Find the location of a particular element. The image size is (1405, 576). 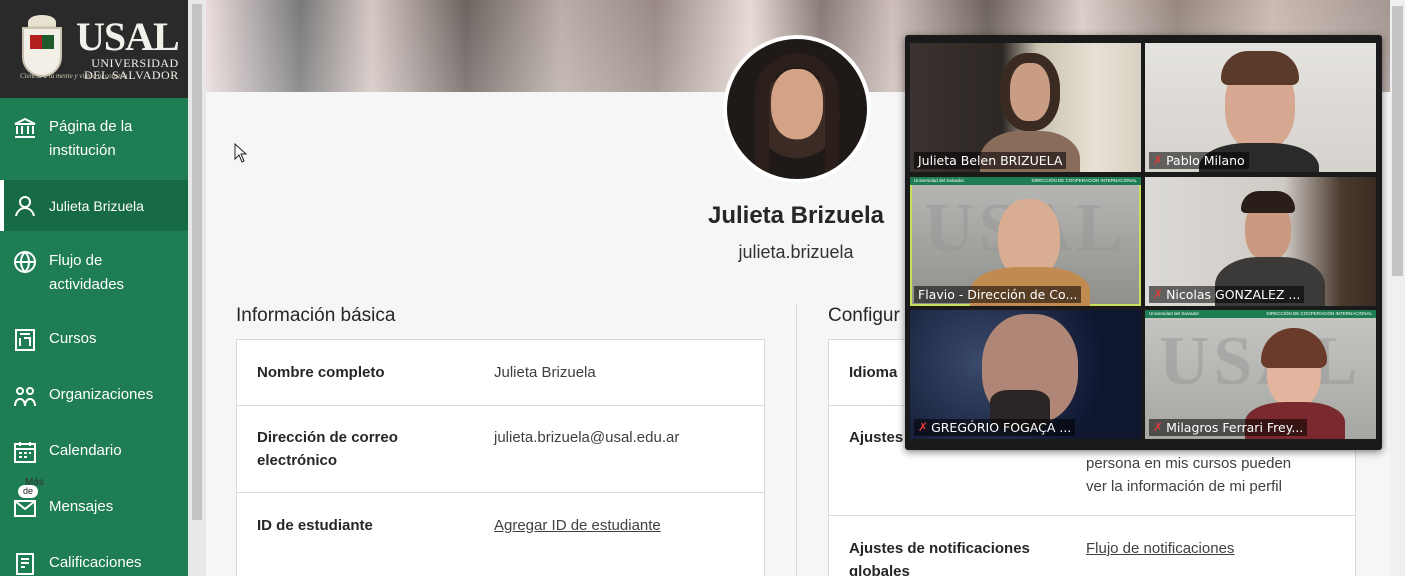

globe-icon is located at coordinates (25, 262).